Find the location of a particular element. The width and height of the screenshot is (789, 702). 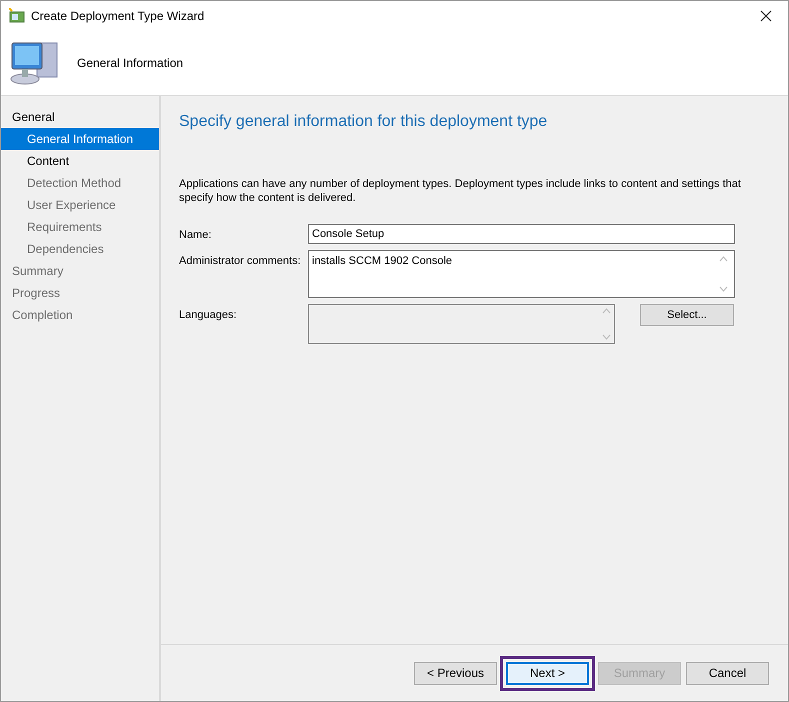

sidebar-item: General is located at coordinates (80, 117).